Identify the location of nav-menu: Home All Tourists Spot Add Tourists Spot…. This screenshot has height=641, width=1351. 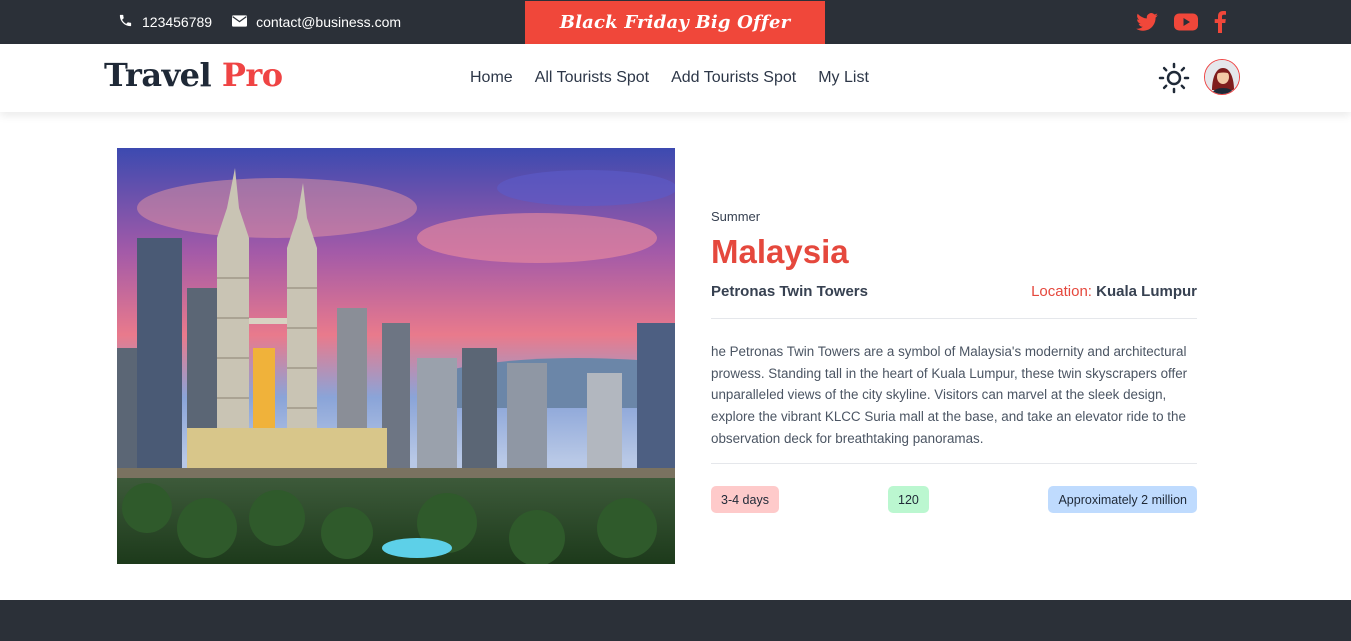
(680, 78).